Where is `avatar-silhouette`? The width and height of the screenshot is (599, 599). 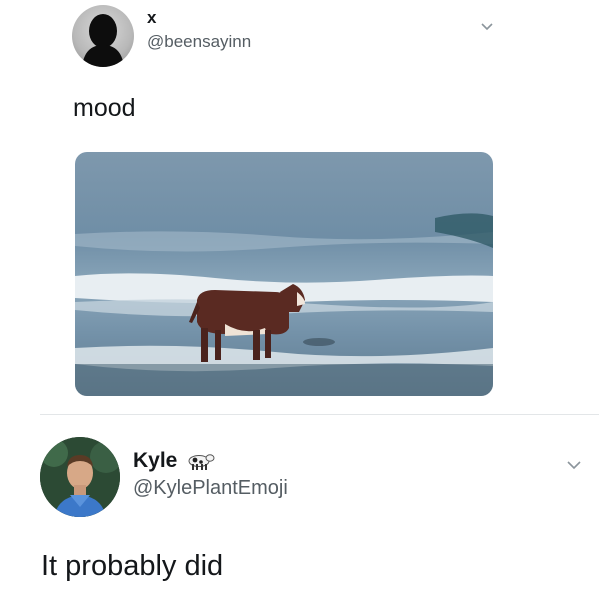
avatar-silhouette is located at coordinates (103, 40).